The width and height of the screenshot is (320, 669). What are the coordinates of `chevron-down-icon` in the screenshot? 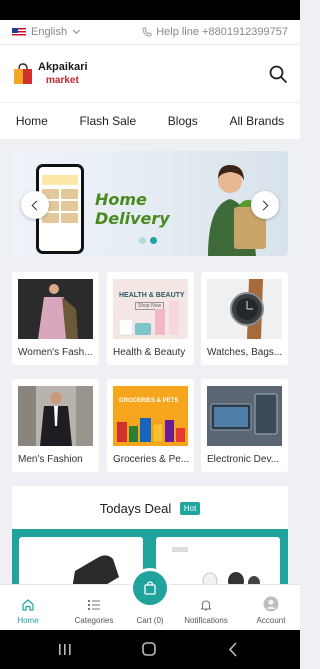 It's located at (77, 30).